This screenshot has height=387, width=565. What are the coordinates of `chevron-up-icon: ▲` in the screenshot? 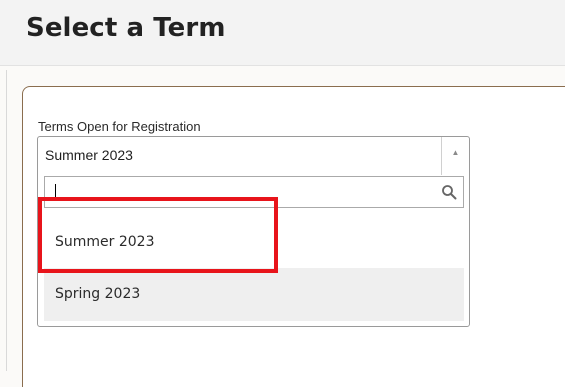 It's located at (455, 152).